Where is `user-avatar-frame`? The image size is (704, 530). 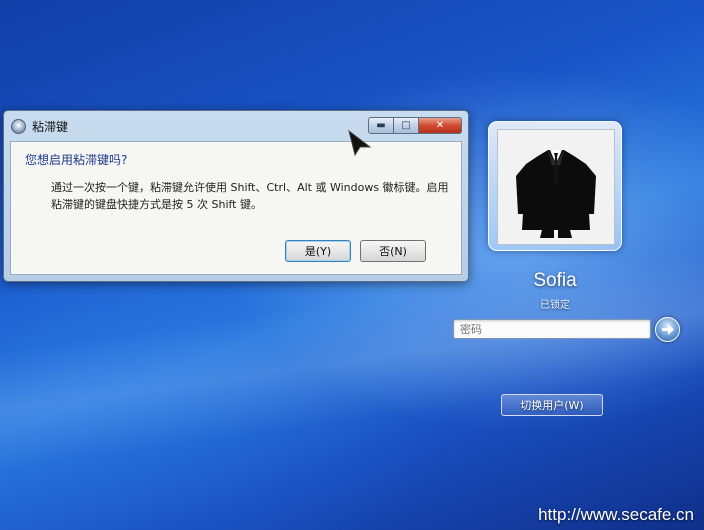 user-avatar-frame is located at coordinates (555, 186).